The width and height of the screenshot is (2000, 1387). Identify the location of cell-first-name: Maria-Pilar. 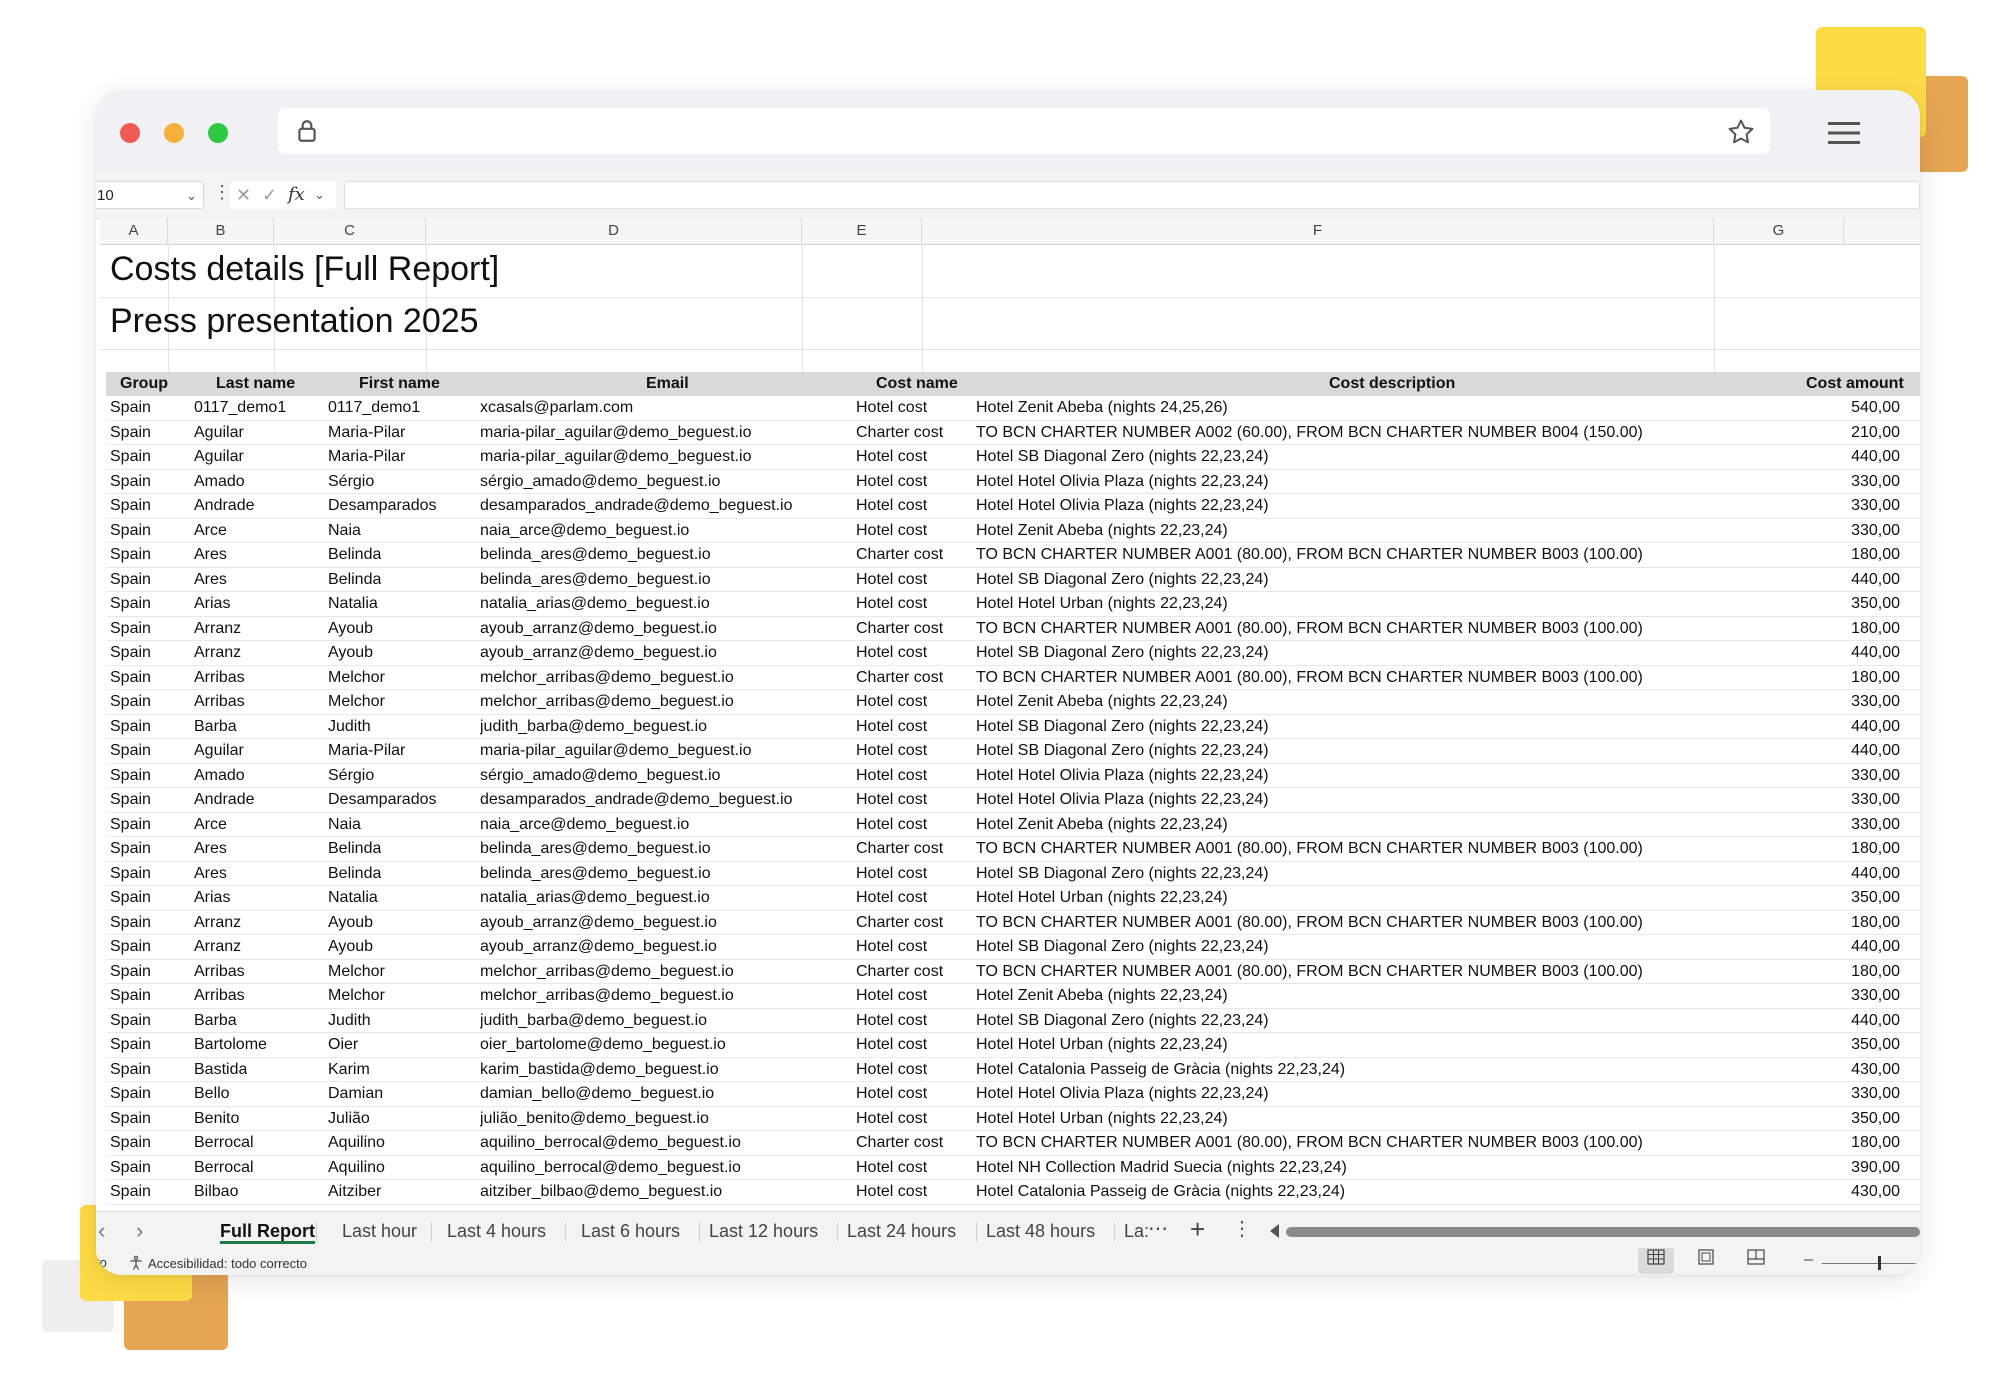
(366, 433).